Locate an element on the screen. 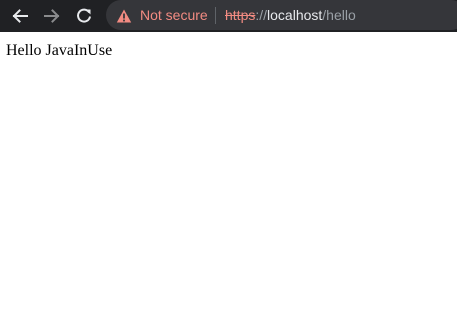  back-arrow-icon is located at coordinates (20, 16).